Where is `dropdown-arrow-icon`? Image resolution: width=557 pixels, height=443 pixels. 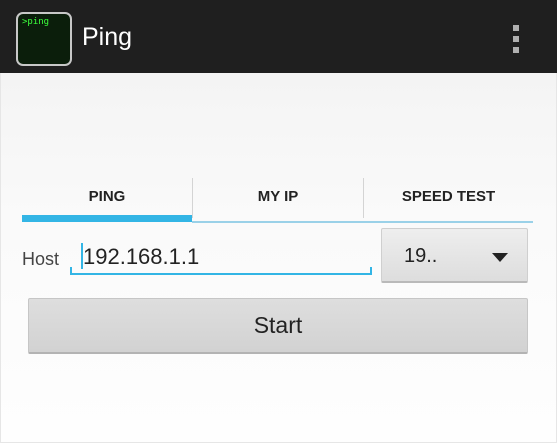 dropdown-arrow-icon is located at coordinates (500, 257).